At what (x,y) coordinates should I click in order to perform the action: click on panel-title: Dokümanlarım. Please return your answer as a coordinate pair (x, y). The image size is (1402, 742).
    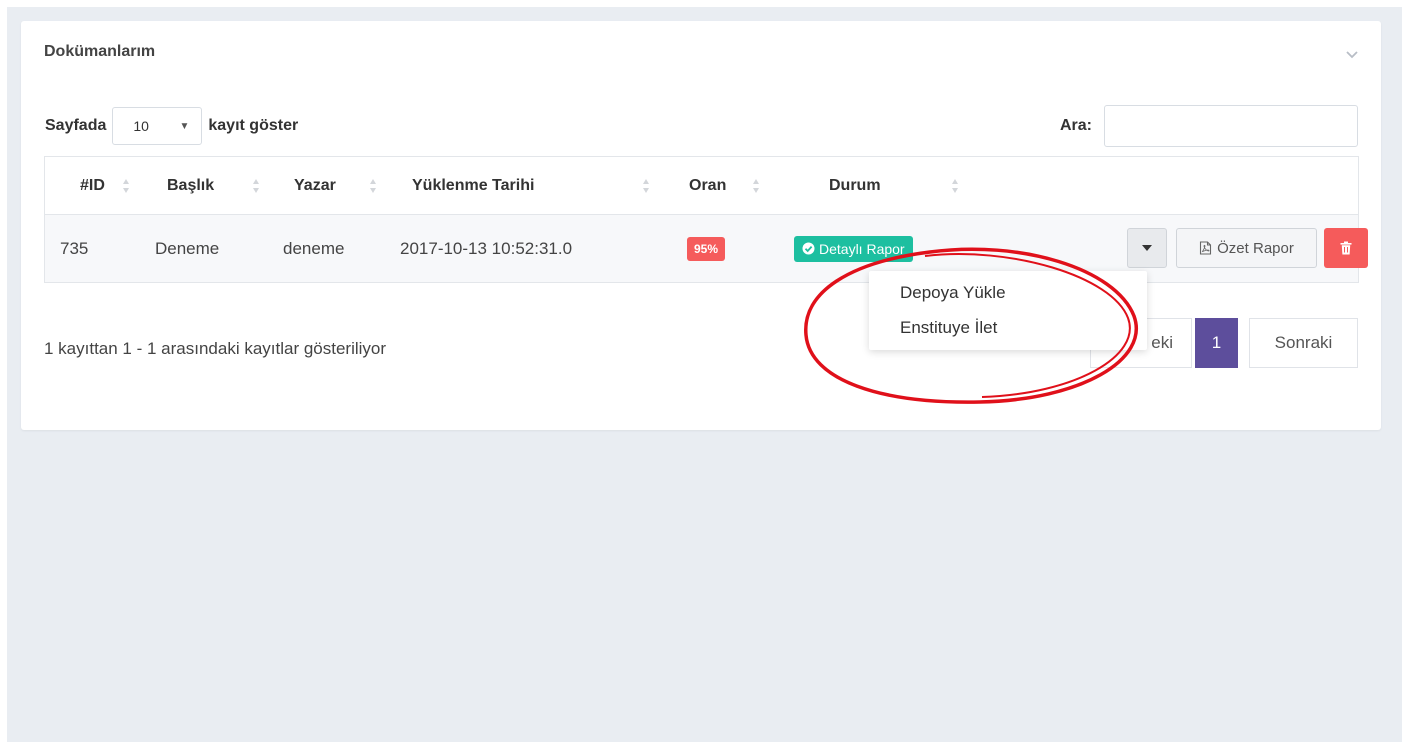
    Looking at the image, I should click on (100, 51).